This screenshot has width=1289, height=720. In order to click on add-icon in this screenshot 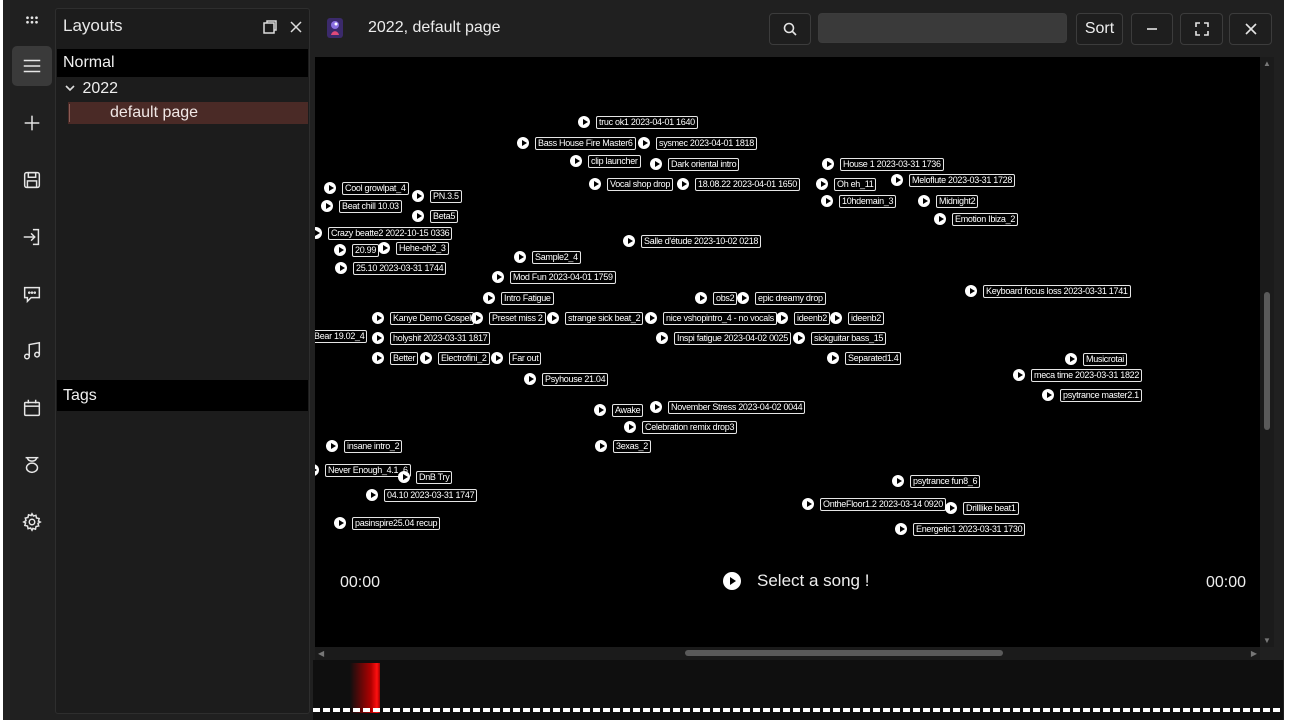, I will do `click(32, 123)`.